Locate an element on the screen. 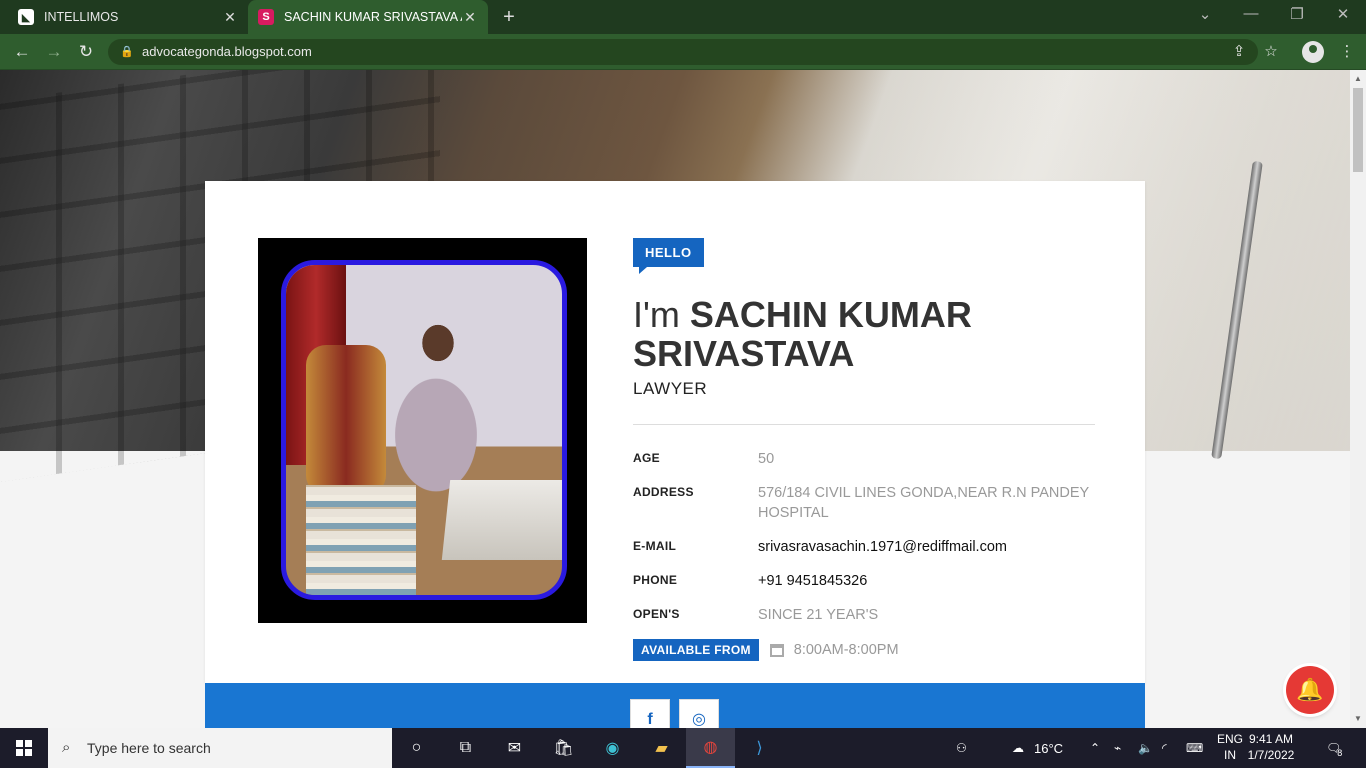 This screenshot has height=768, width=1366. menu-icon: ⋮ is located at coordinates (1347, 52).